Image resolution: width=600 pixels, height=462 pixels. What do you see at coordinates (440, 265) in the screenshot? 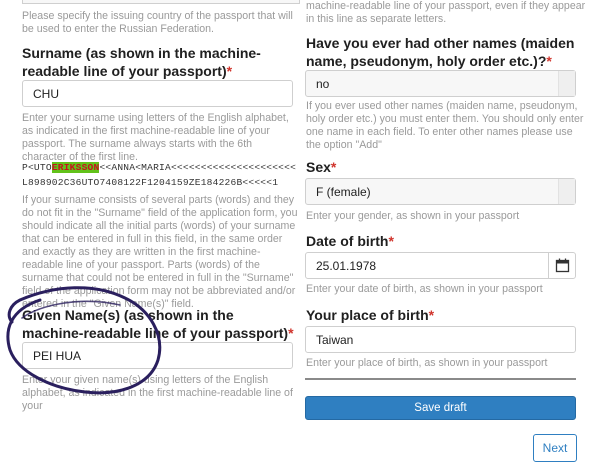
I see `dob-input: 25.01.1978` at bounding box center [440, 265].